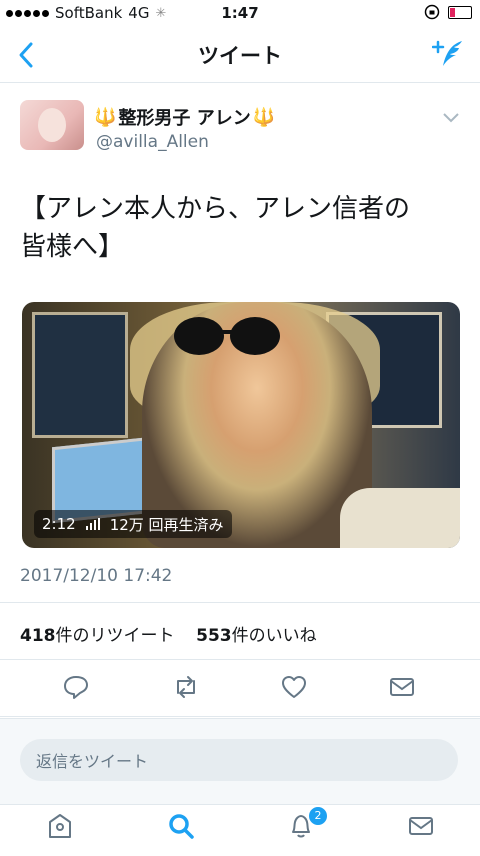 The height and width of the screenshot is (856, 480). I want to click on battery-icon, so click(460, 12).